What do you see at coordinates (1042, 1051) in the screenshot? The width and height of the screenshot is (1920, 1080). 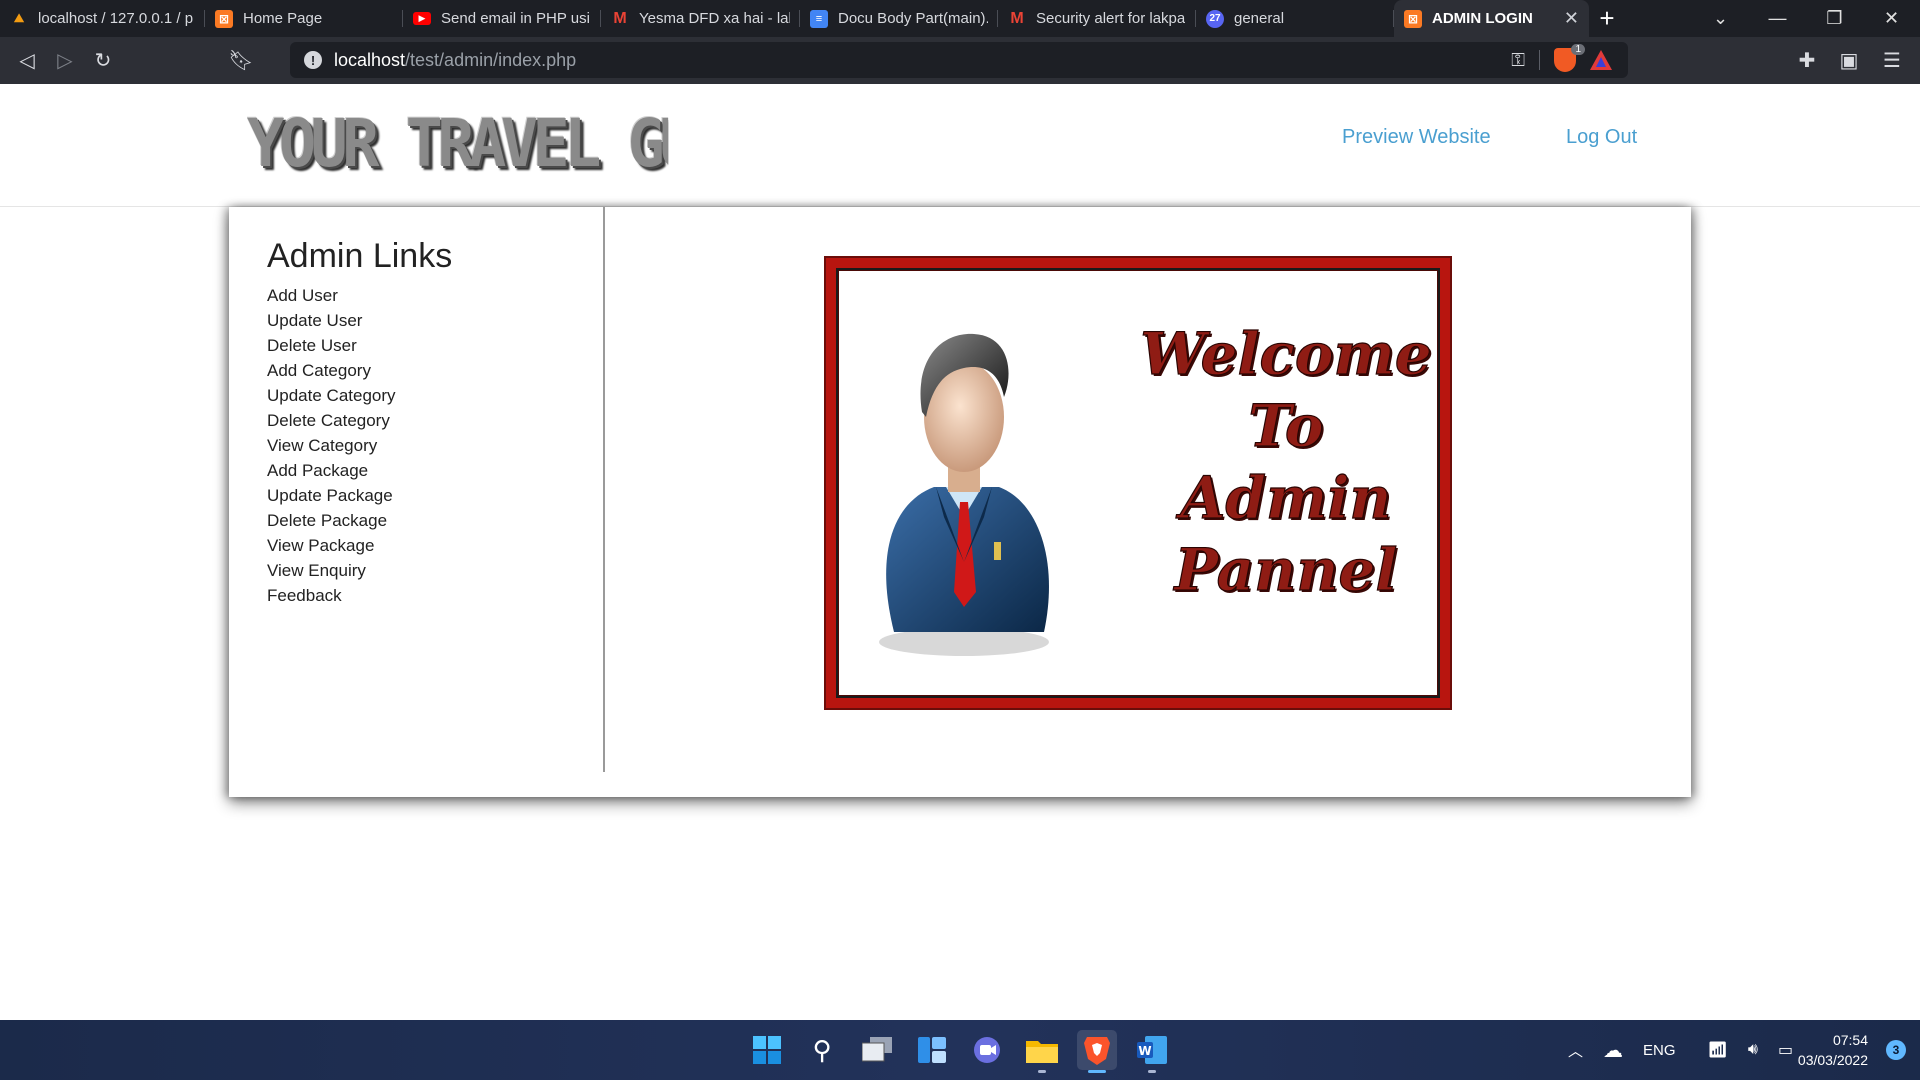 I see `file-explorer-icon` at bounding box center [1042, 1051].